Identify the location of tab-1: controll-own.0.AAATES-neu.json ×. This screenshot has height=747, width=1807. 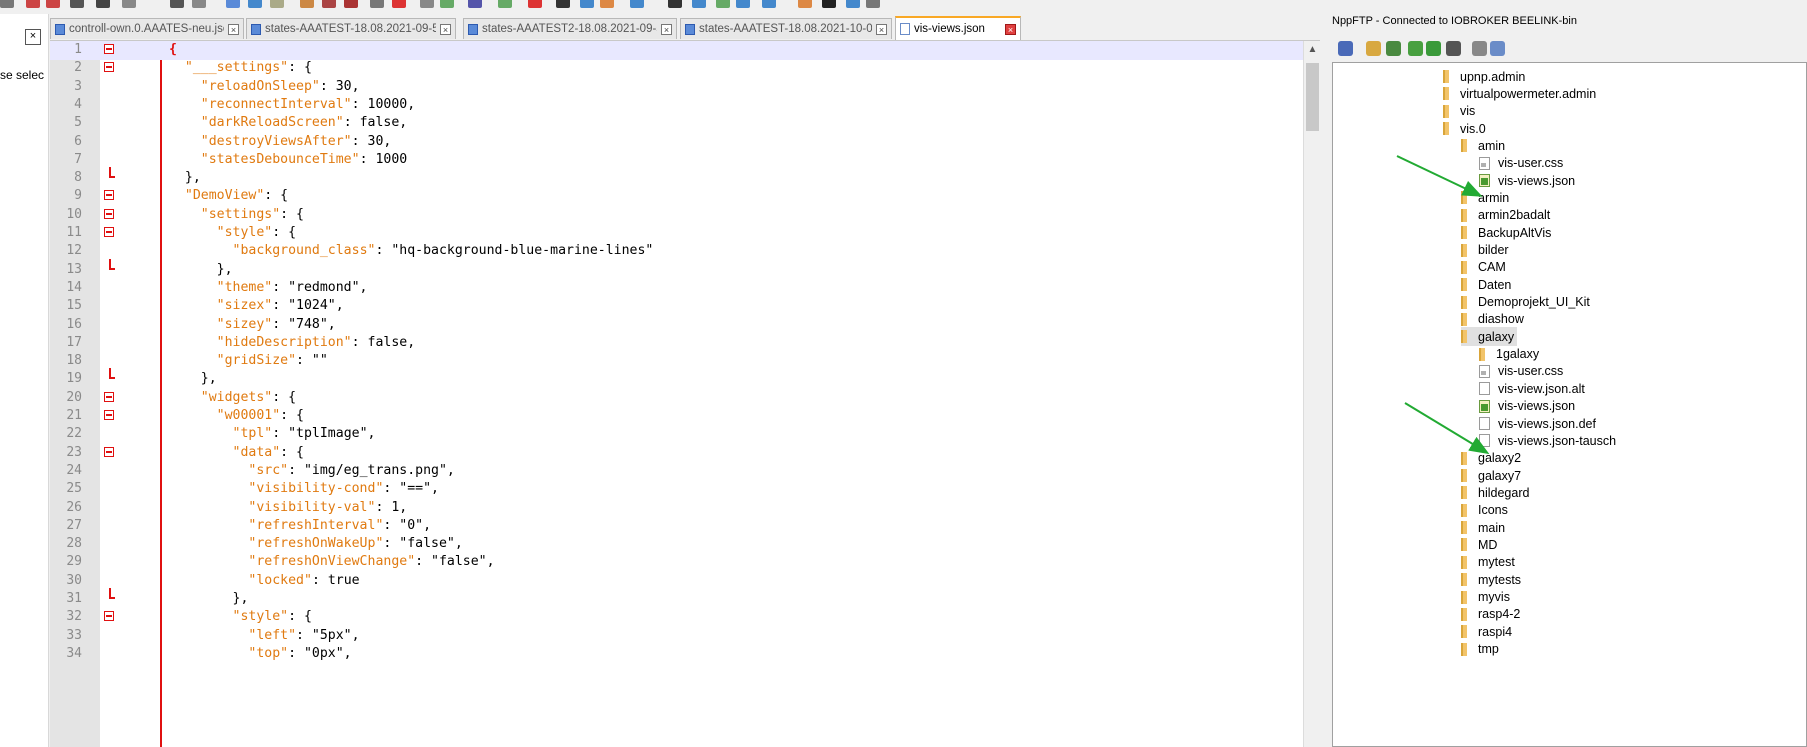
(147, 28).